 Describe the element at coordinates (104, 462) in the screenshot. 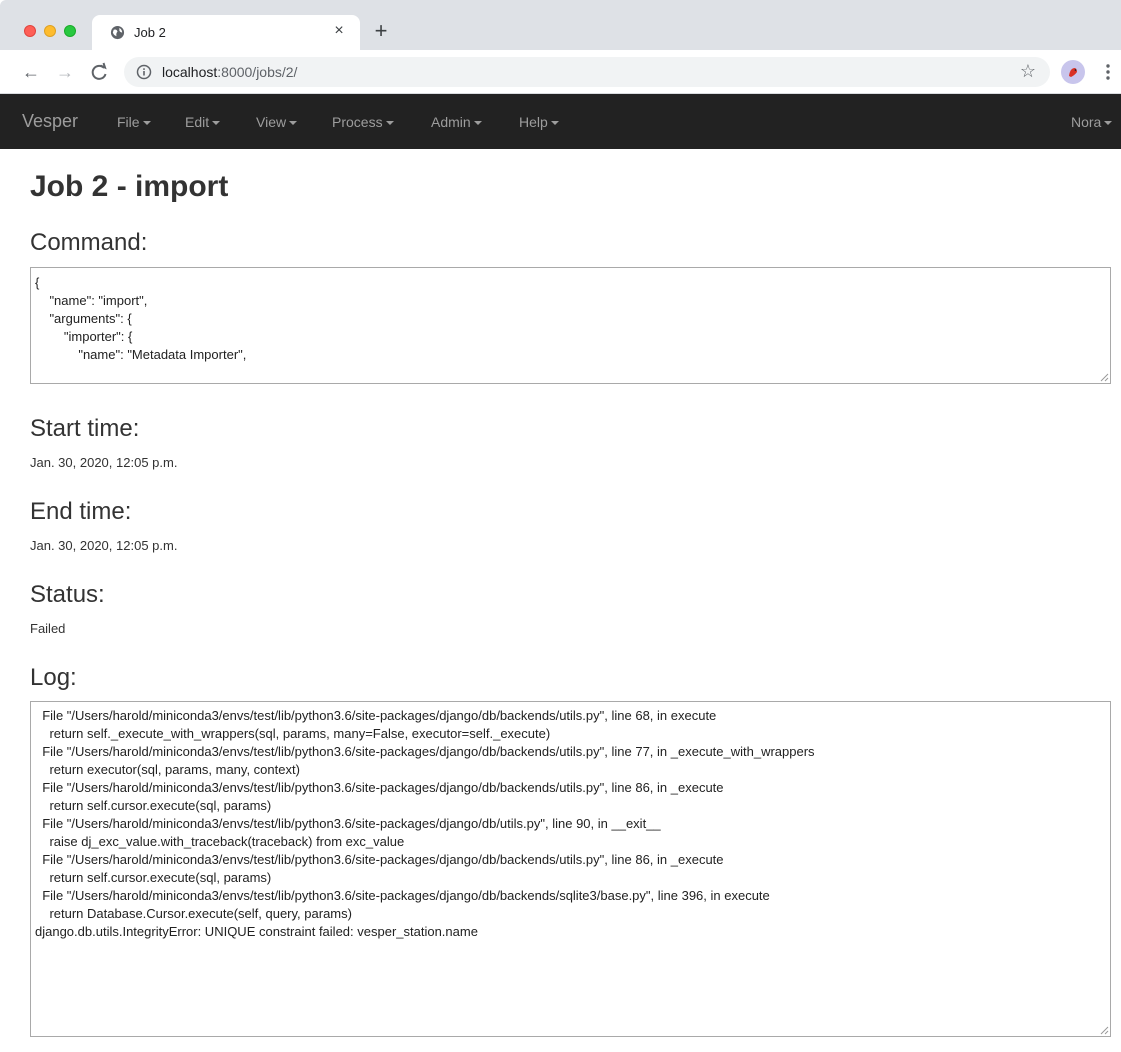

I see `start-time-value: Jan. 30, 2020, 12:05 p.m.` at that location.